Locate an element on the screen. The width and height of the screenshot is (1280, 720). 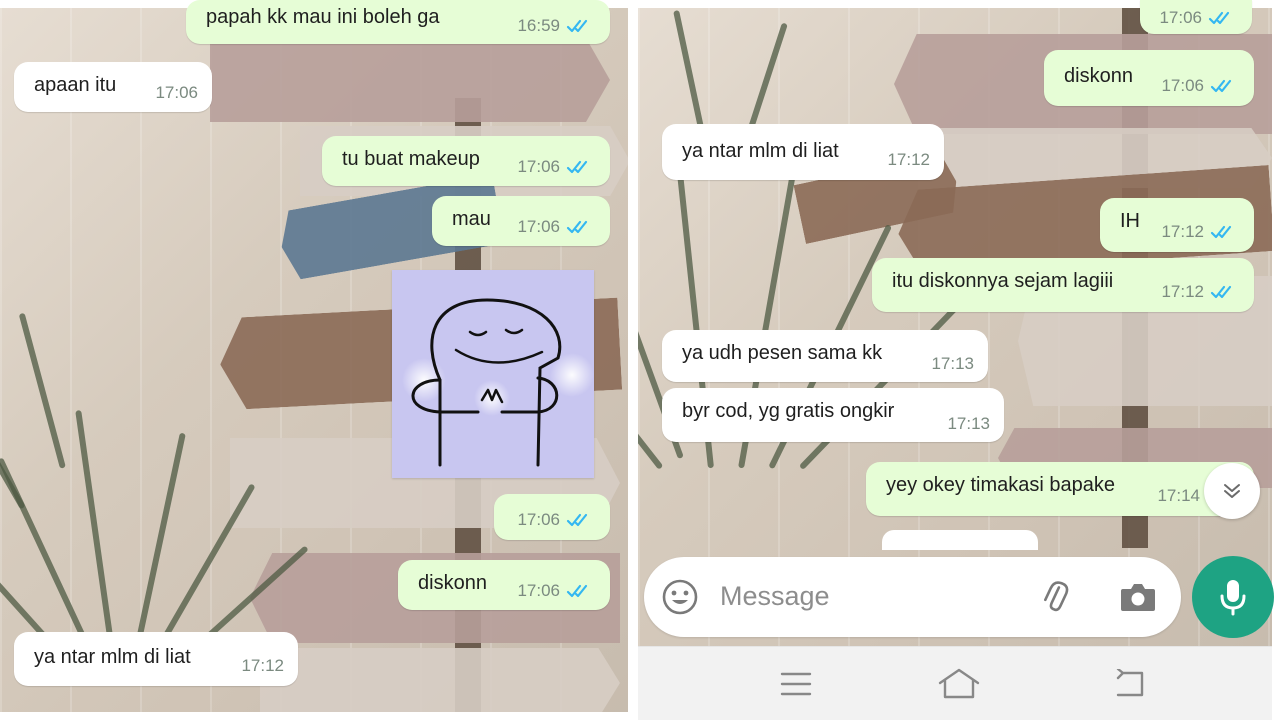
back-icon is located at coordinates (1130, 682).